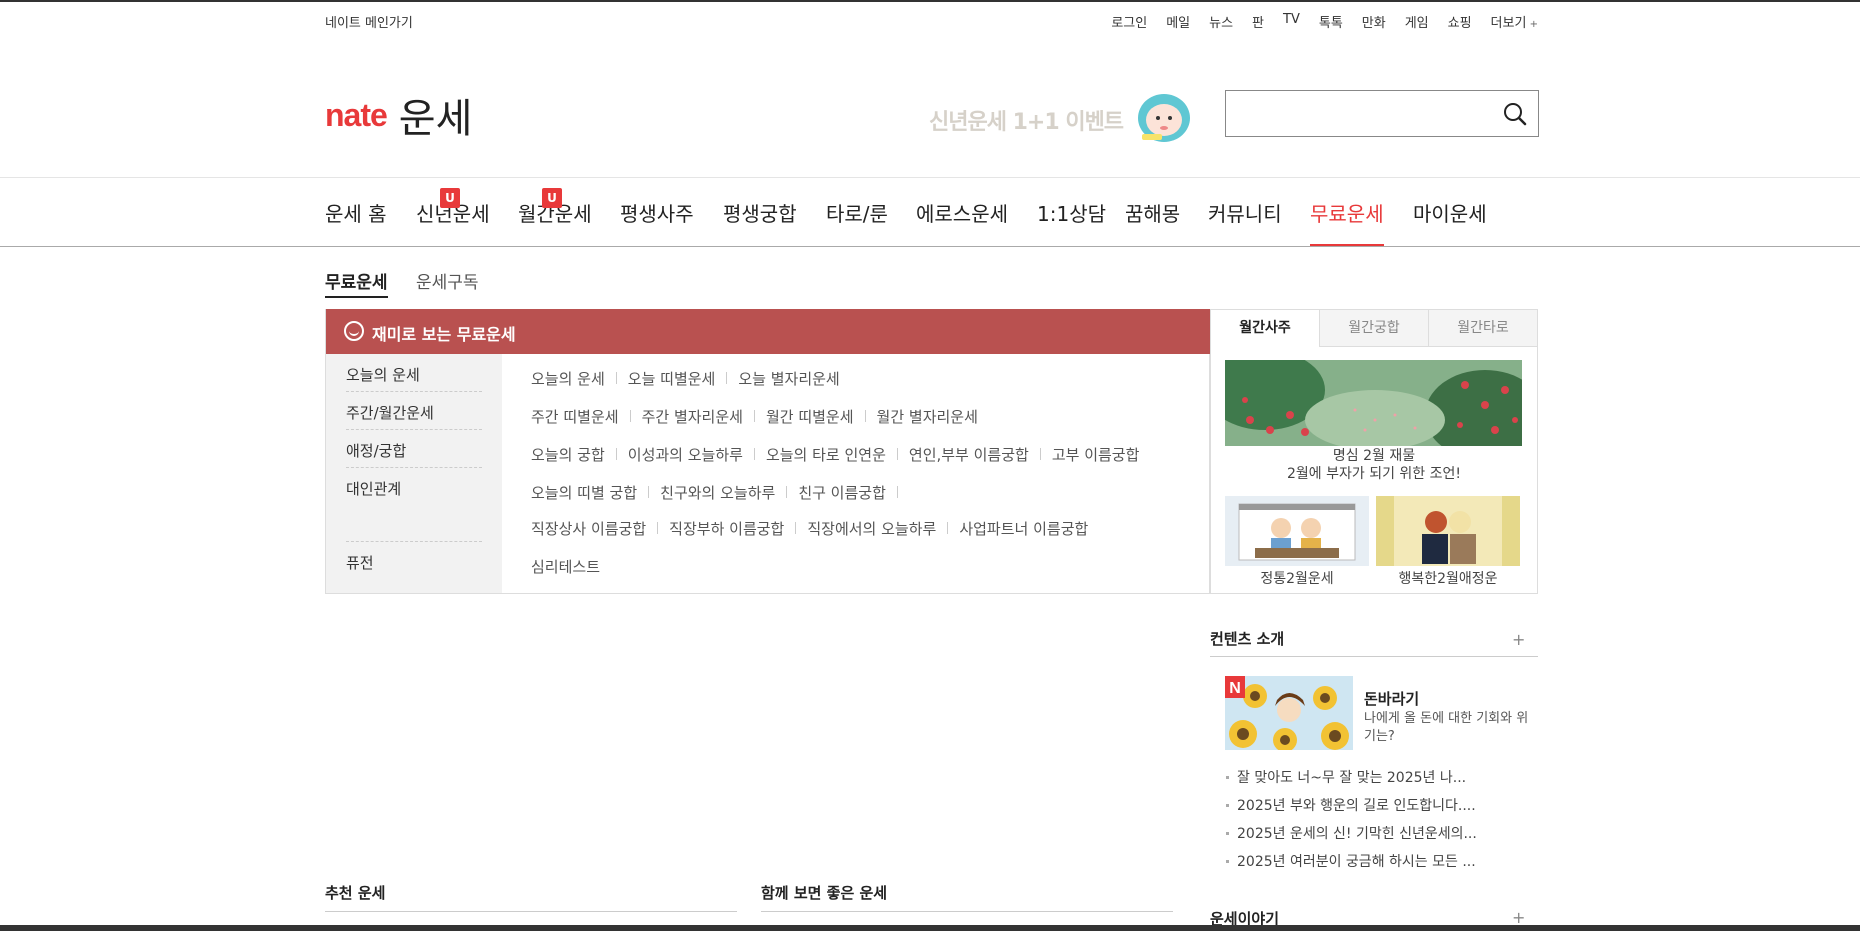  Describe the element at coordinates (1152, 222) in the screenshot. I see `nav-dream: 꿈해몽` at that location.